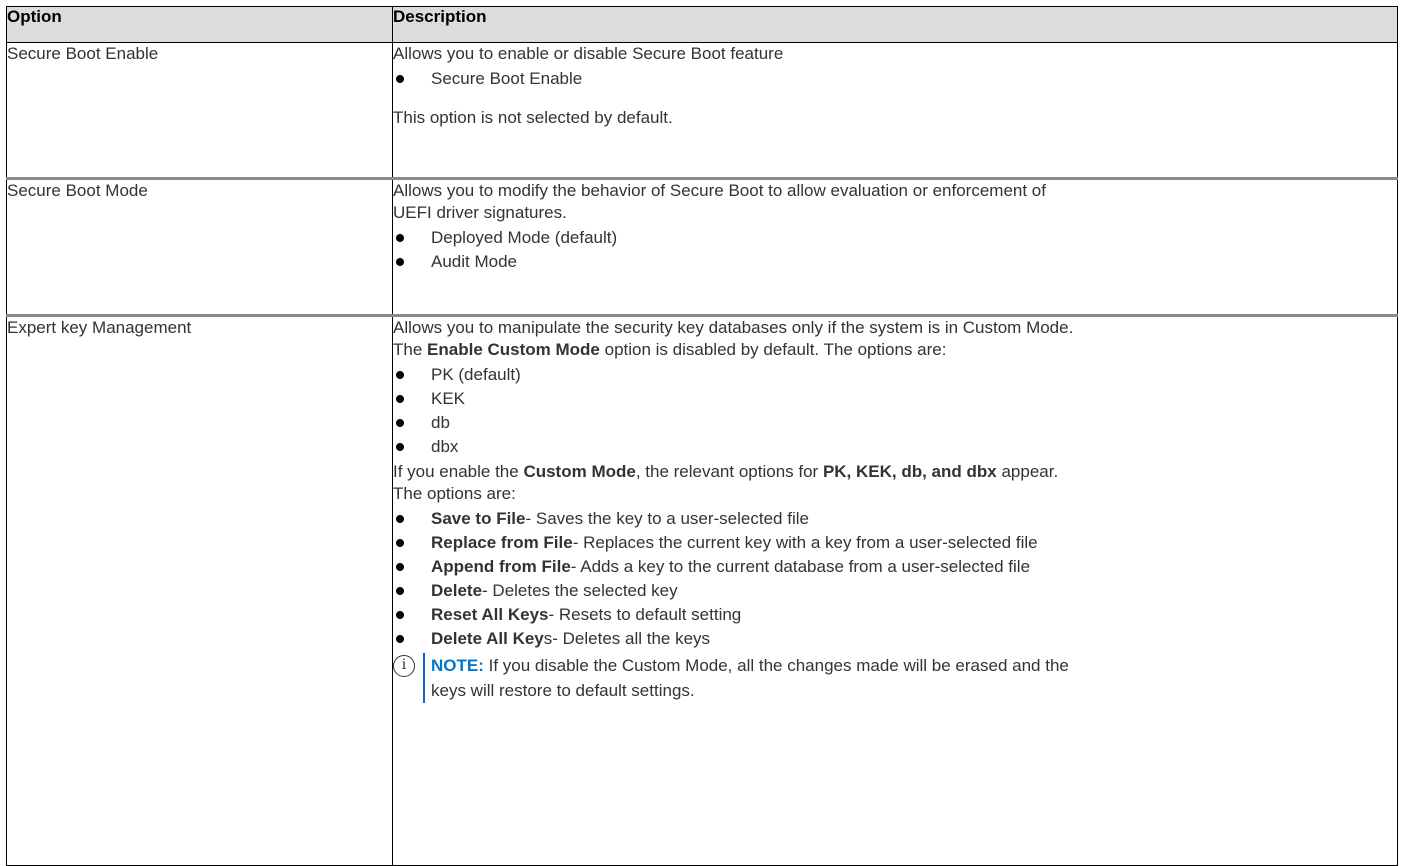  What do you see at coordinates (478, 518) in the screenshot?
I see `option-term: Save to File` at bounding box center [478, 518].